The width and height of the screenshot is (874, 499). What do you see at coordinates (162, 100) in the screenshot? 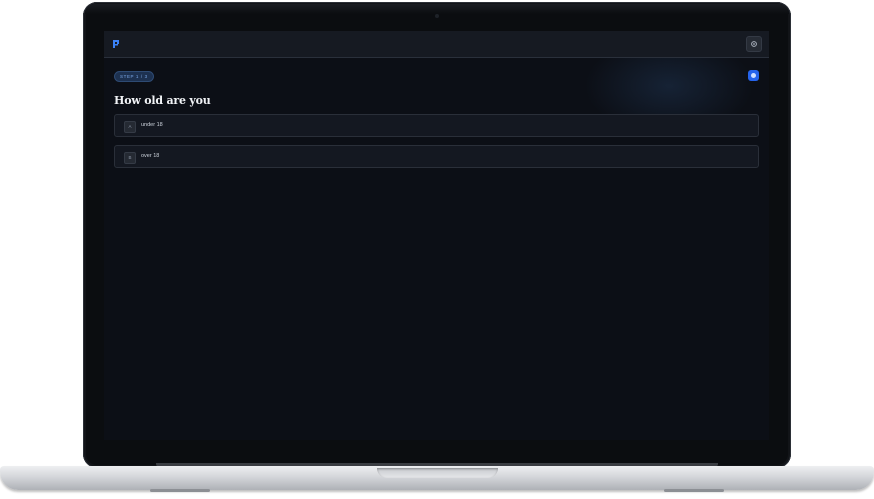
I see `question-title: How old are you` at bounding box center [162, 100].